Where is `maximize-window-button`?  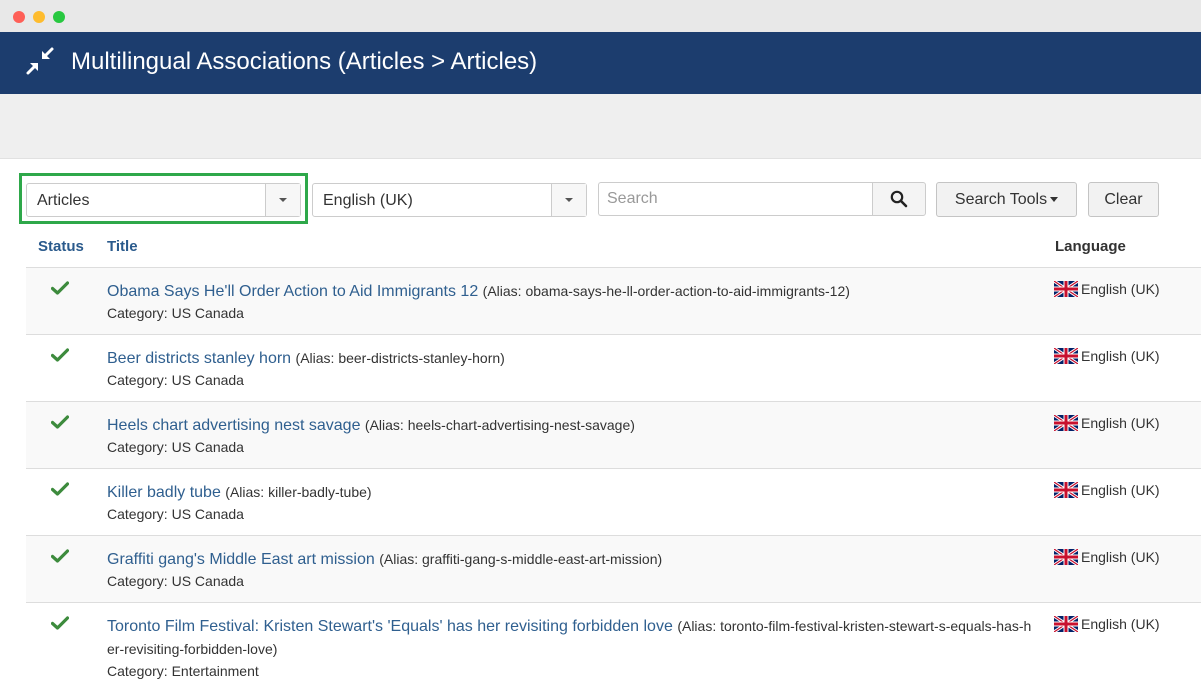
maximize-window-button is located at coordinates (59, 17).